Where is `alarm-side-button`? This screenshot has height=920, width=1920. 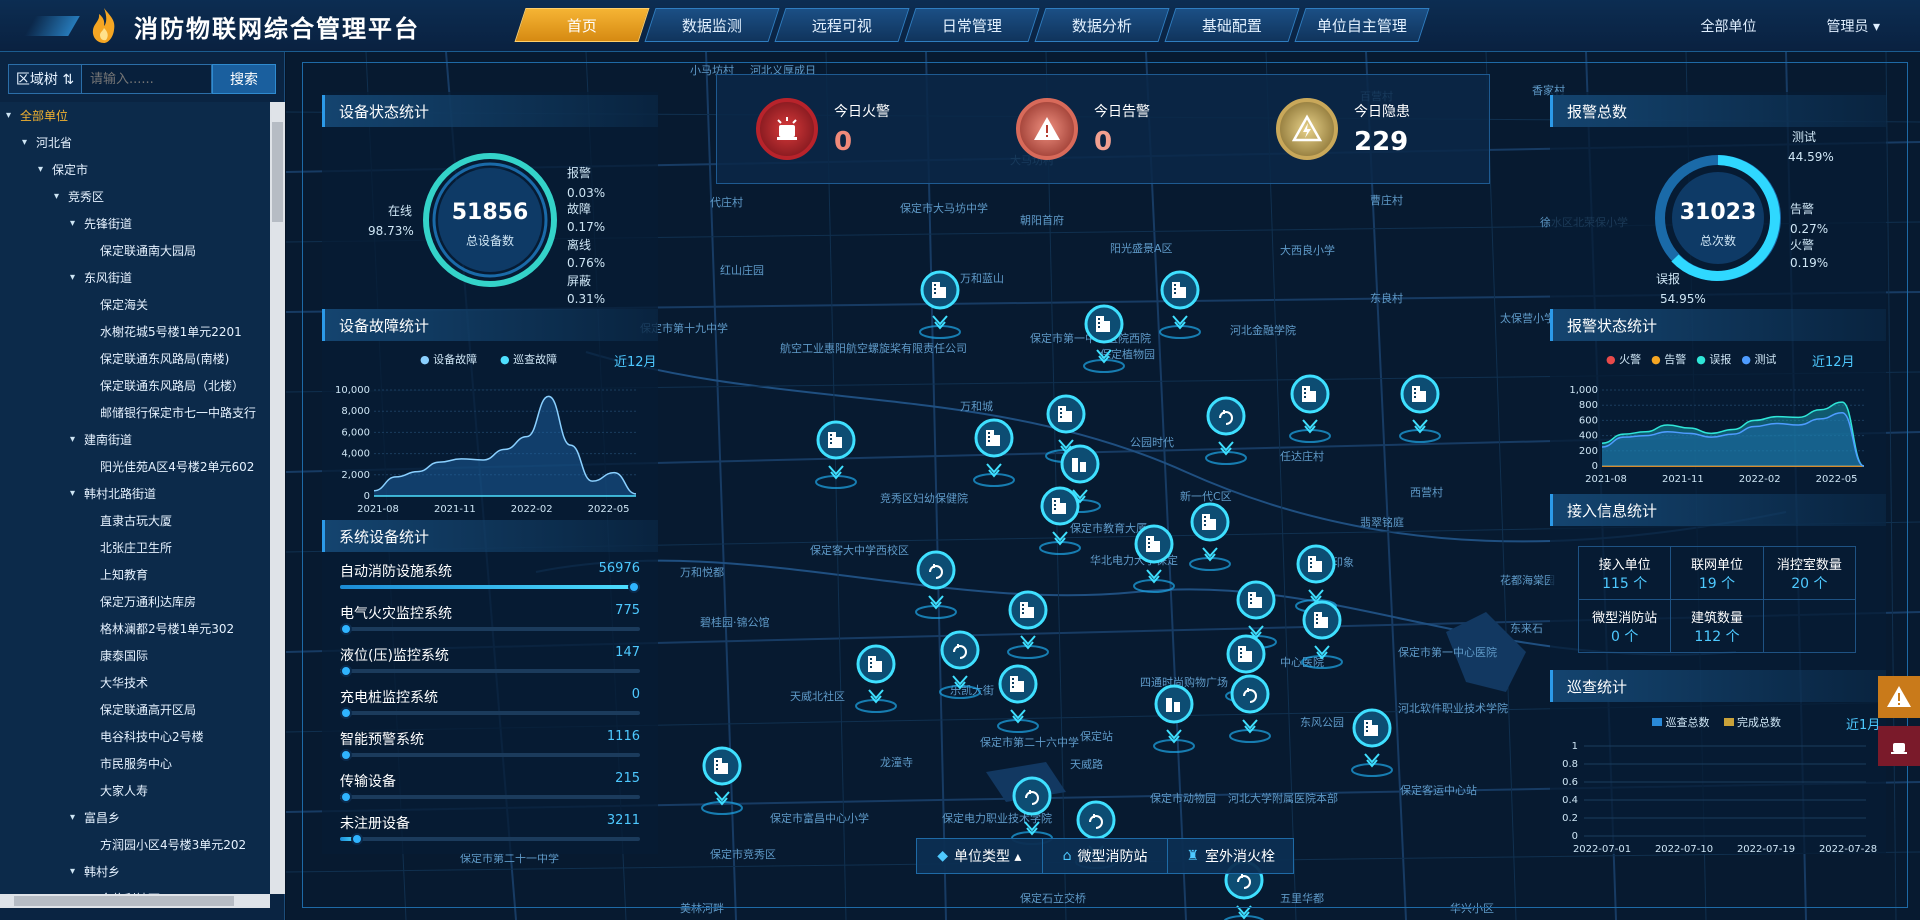
alarm-side-button is located at coordinates (1899, 697).